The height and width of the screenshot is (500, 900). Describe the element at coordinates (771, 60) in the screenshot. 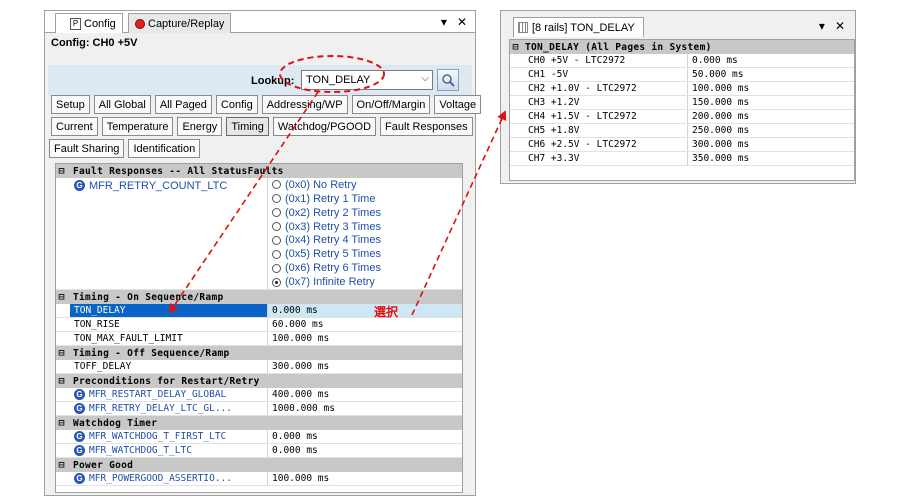

I see `rail-value: 0.000 ms` at that location.